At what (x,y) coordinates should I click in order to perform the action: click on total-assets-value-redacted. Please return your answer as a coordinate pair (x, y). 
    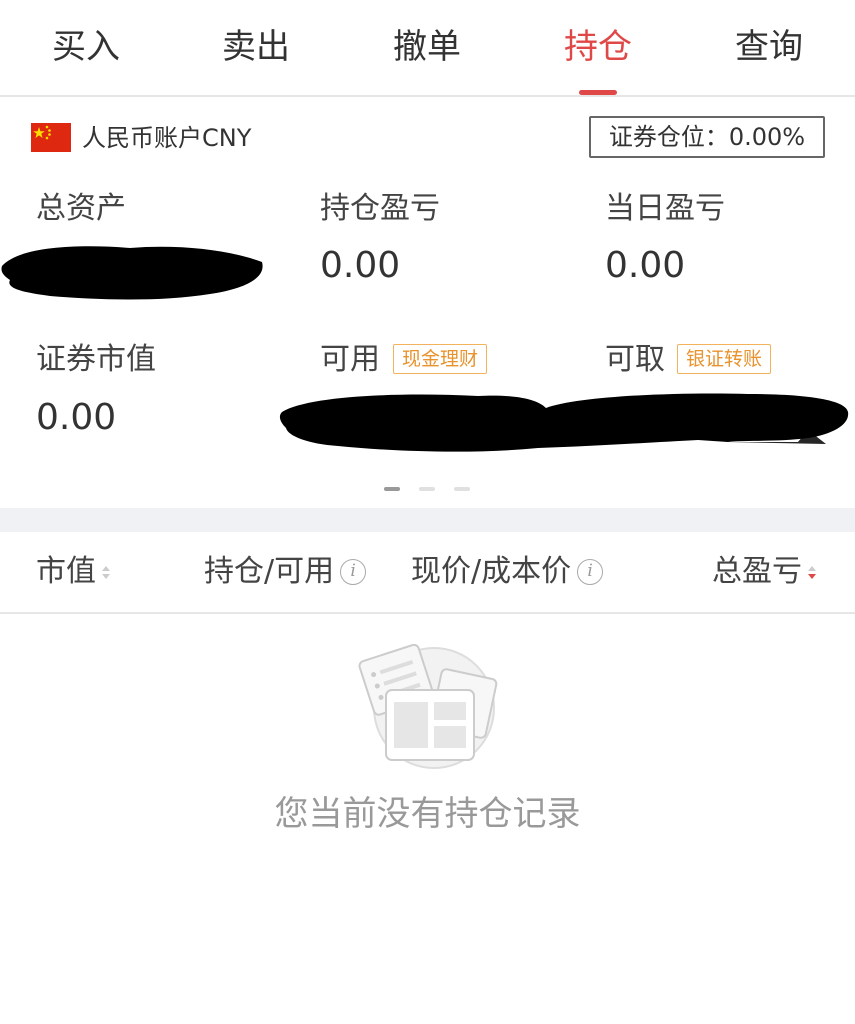
    Looking at the image, I should click on (132, 273).